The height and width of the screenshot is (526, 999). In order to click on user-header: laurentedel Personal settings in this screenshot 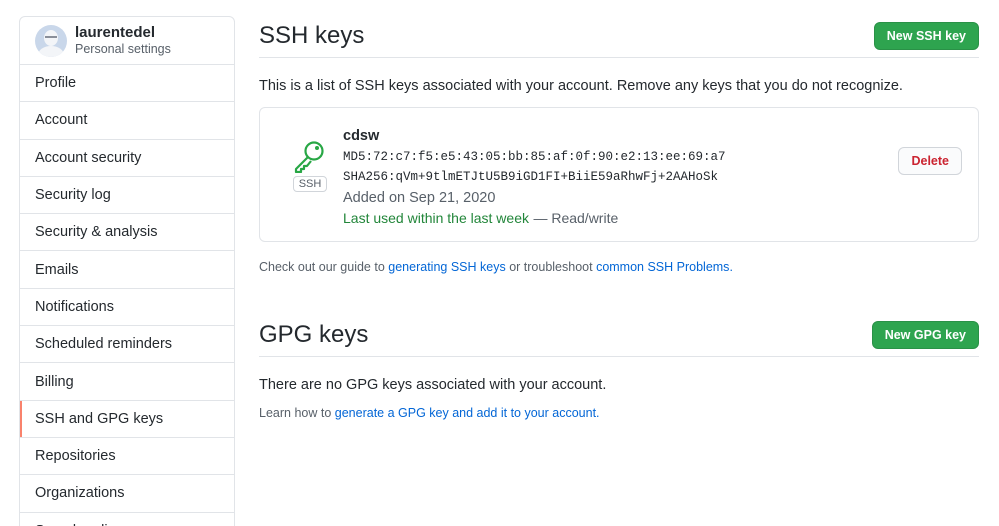, I will do `click(127, 41)`.